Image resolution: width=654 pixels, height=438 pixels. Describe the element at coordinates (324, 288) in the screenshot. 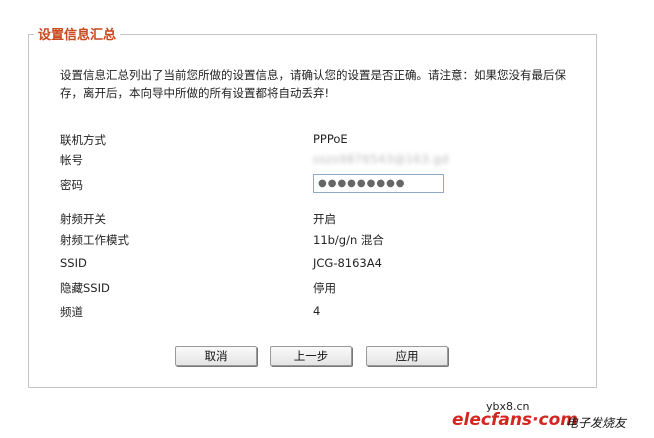

I see `hide-ssid-value: 停用` at that location.